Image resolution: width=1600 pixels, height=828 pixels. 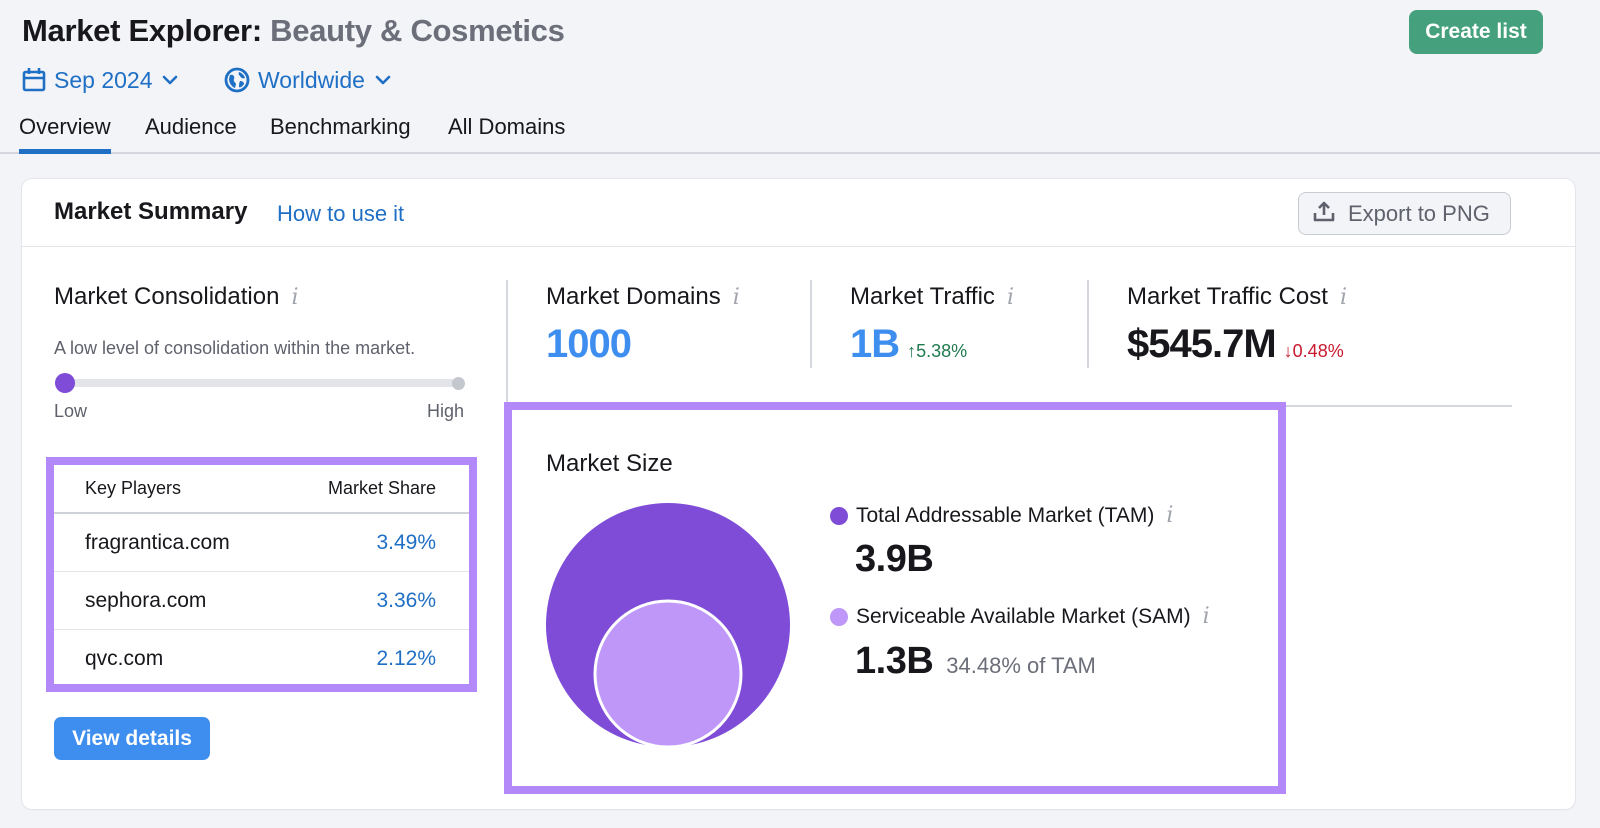 I want to click on create-list-button: Create list, so click(x=1476, y=32).